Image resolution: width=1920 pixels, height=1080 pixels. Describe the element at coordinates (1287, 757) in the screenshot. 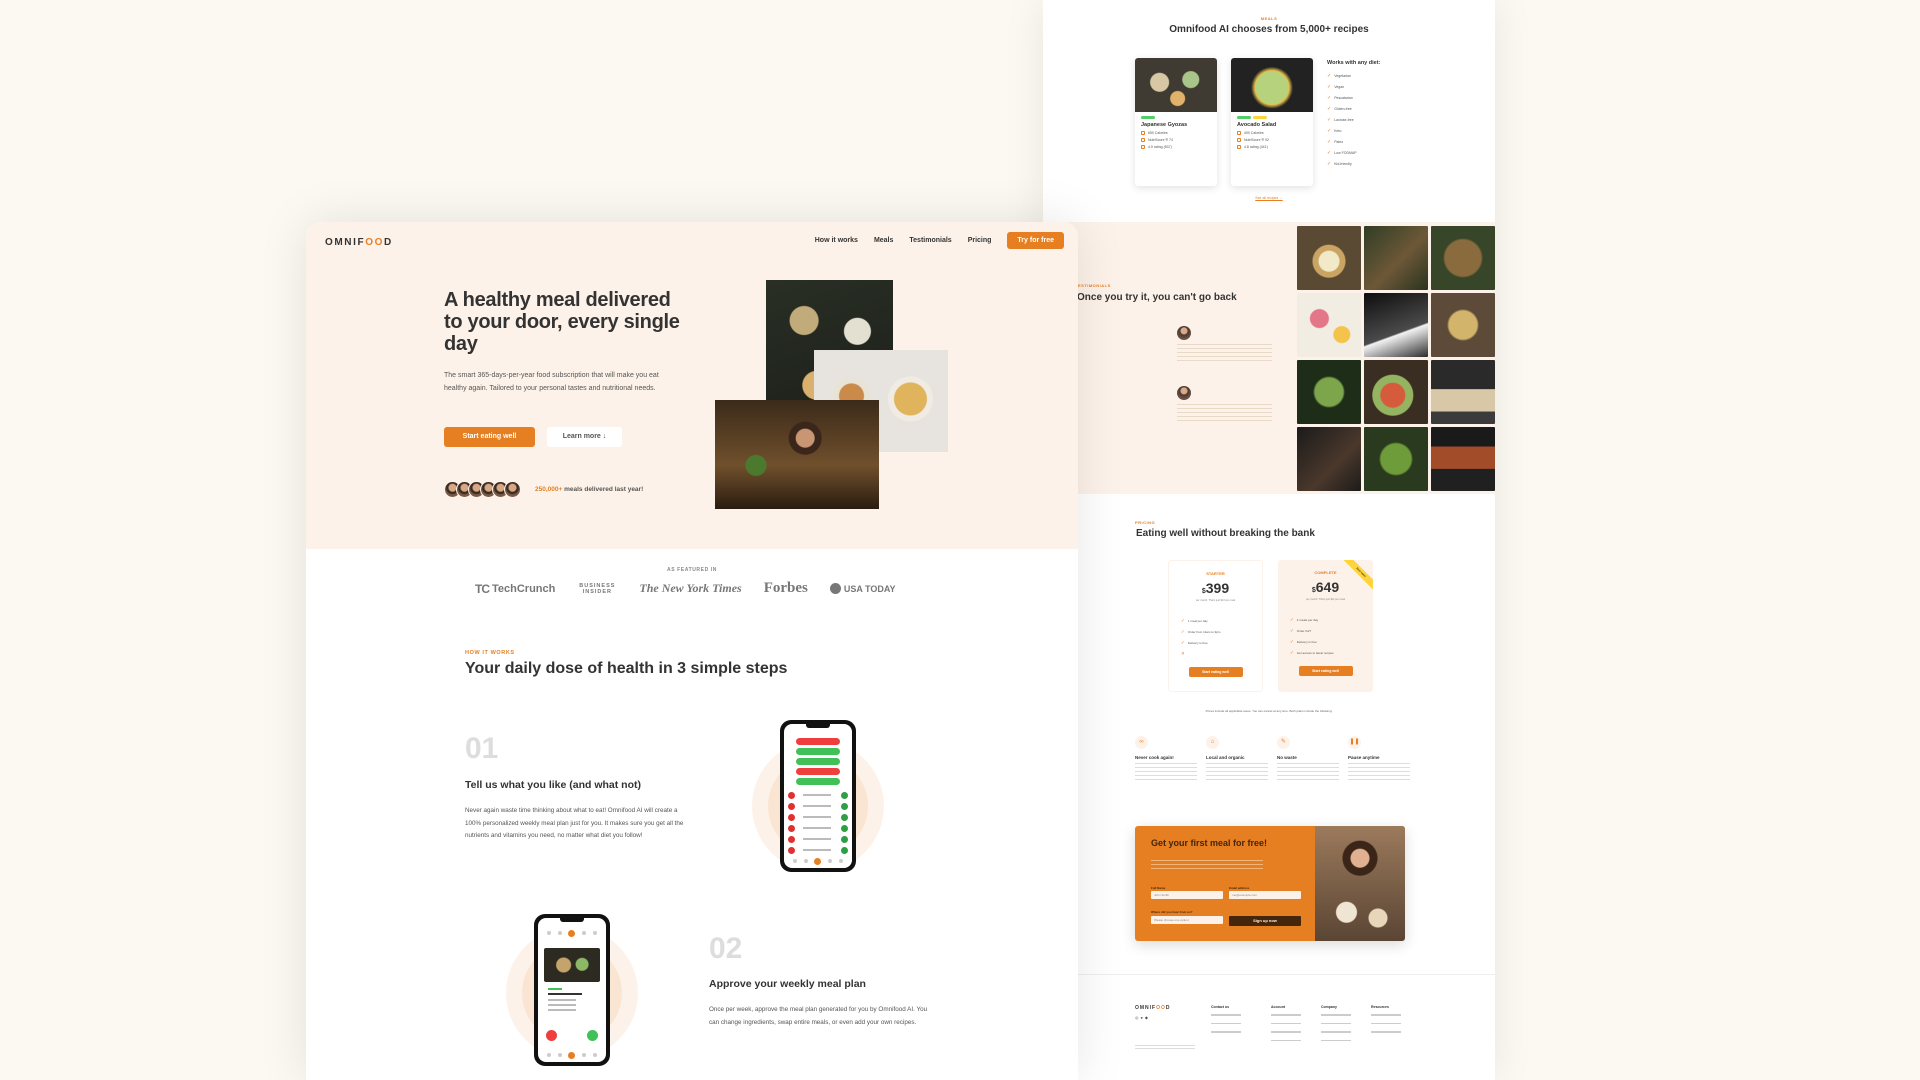

I see `benefit-title: No waste` at that location.